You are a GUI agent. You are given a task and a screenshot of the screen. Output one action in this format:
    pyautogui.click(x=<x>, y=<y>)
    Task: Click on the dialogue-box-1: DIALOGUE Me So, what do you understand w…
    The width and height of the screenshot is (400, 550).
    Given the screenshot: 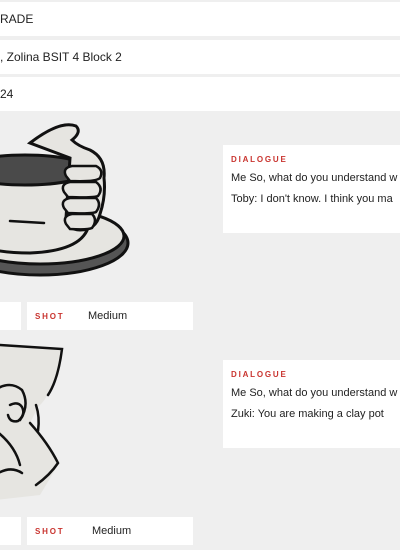 What is the action you would take?
    pyautogui.click(x=311, y=189)
    